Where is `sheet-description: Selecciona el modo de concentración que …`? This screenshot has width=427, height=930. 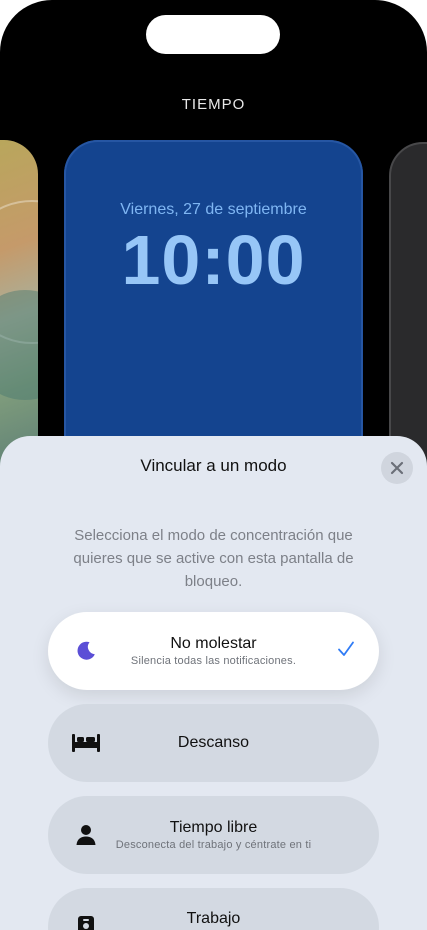 sheet-description: Selecciona el modo de concentración que … is located at coordinates (213, 558).